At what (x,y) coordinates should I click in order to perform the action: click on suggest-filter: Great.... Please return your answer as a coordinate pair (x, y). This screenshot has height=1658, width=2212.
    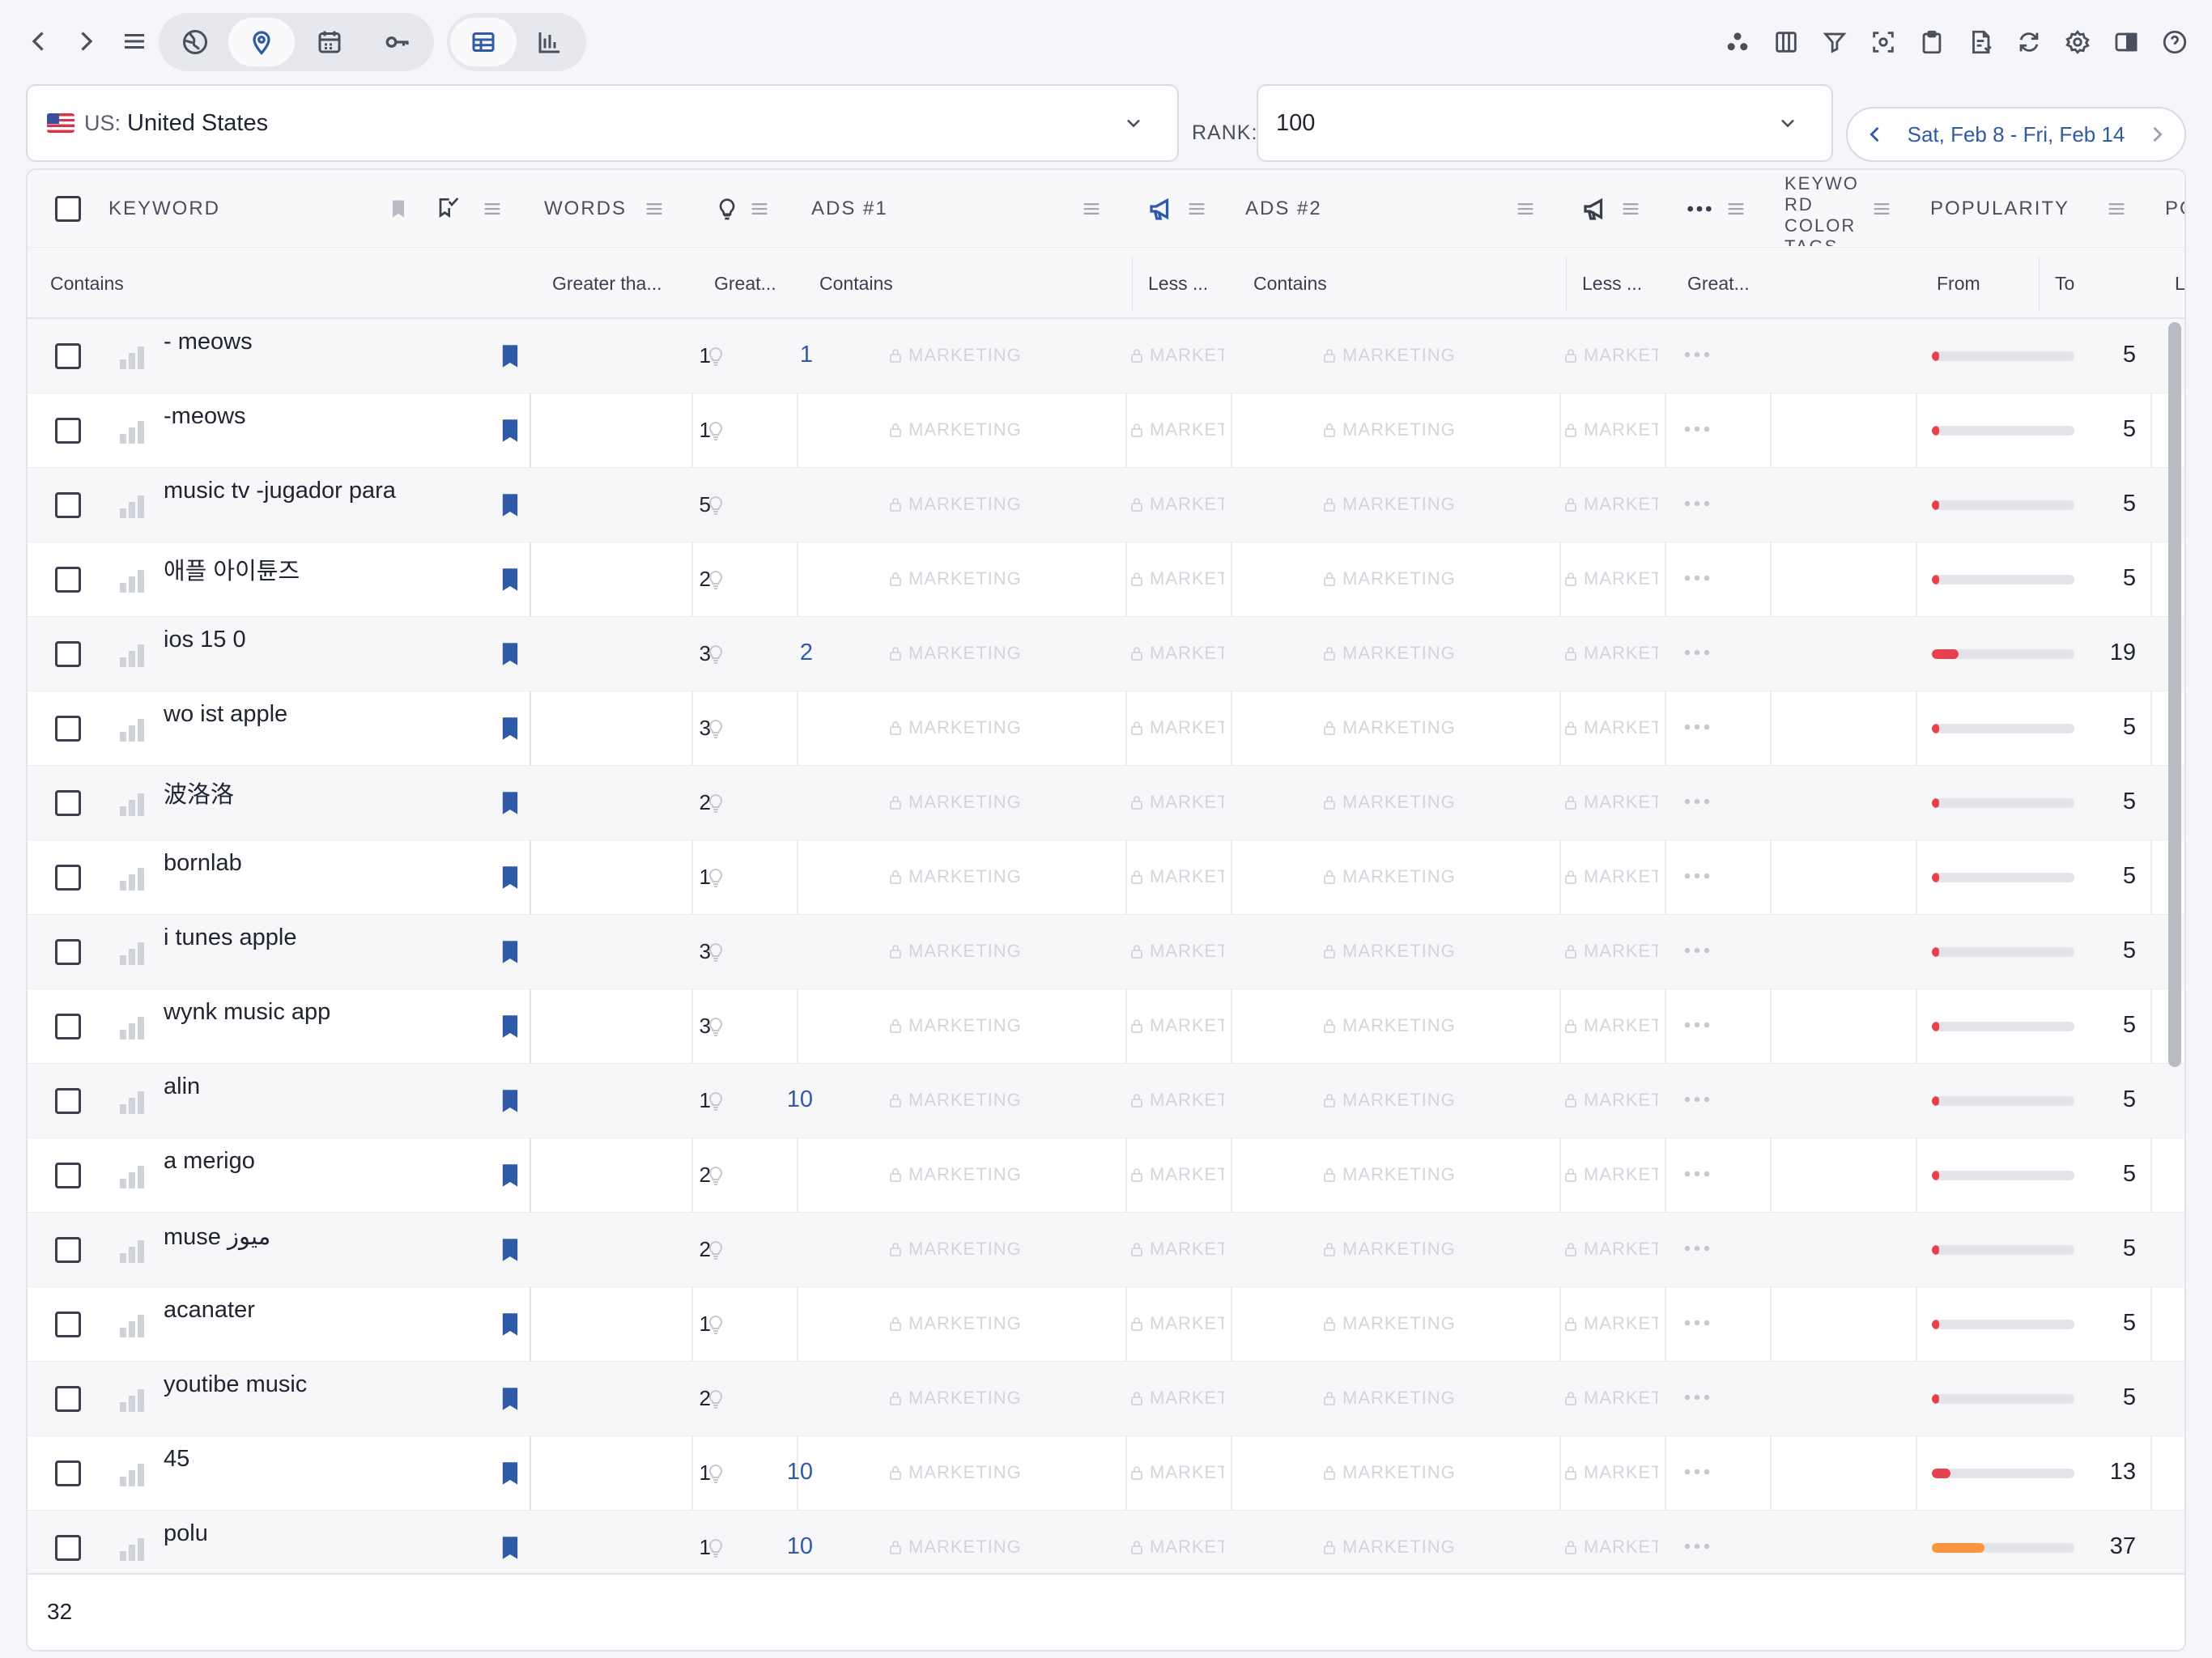
    Looking at the image, I should click on (745, 283).